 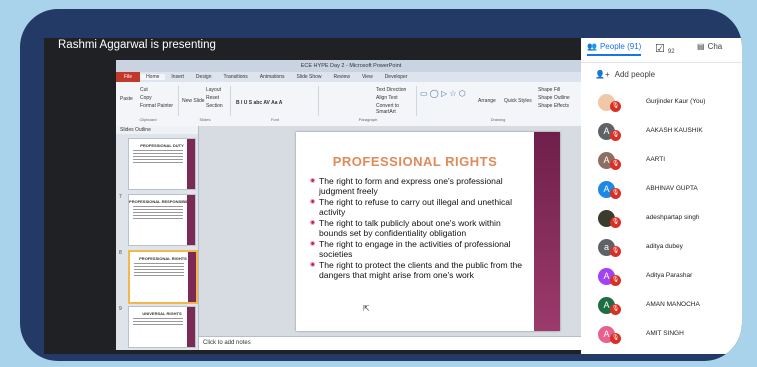 I want to click on participant-row: A 🎙 Aditya Parashar, so click(x=661, y=278).